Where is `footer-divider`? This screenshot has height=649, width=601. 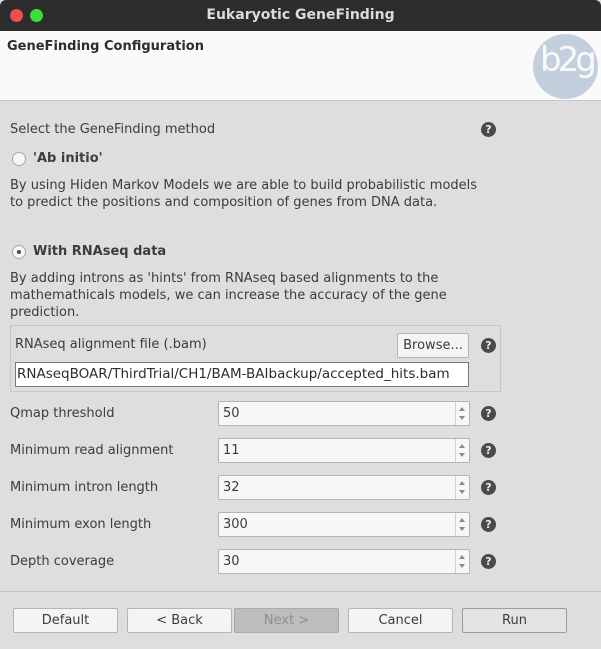
footer-divider is located at coordinates (300, 591).